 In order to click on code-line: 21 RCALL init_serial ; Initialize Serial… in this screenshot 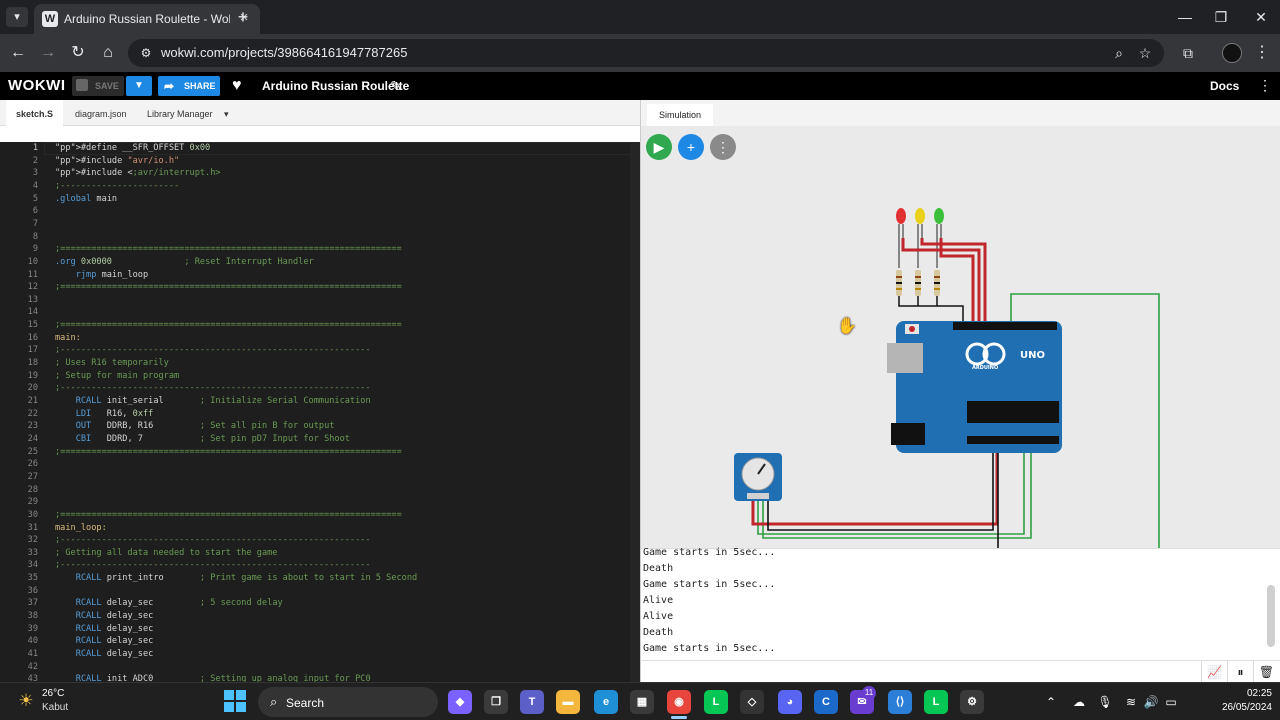, I will do `click(320, 401)`.